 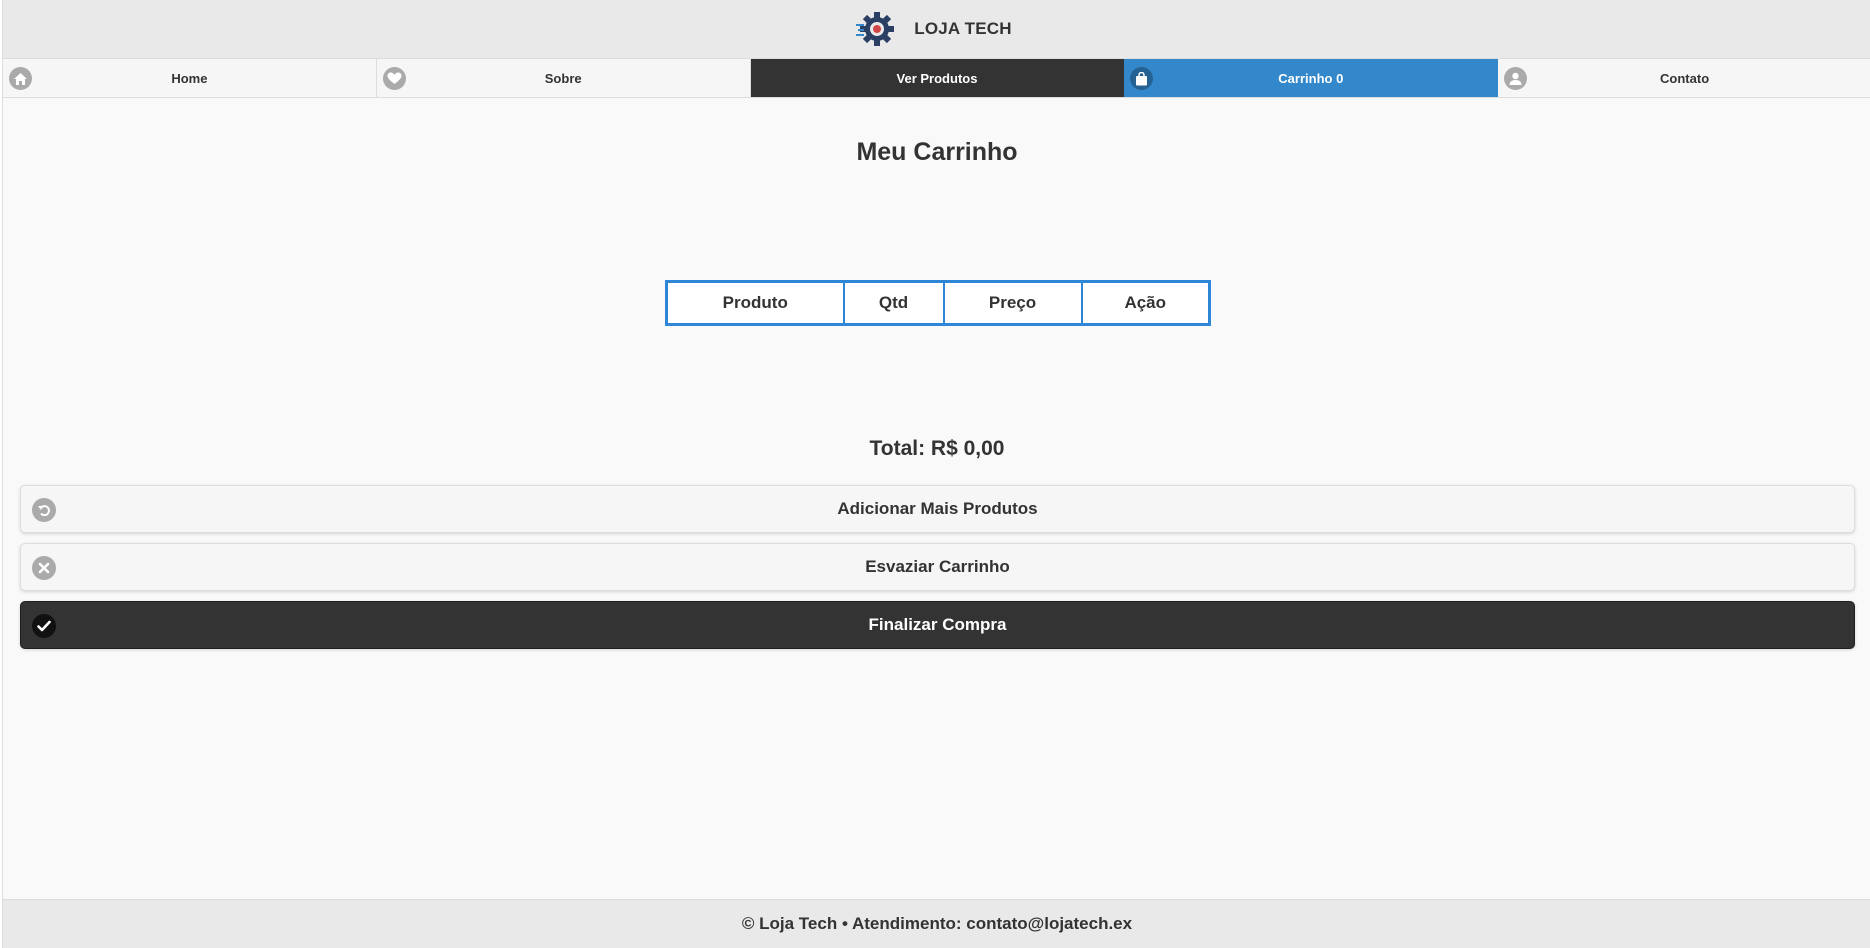 I want to click on home-icon, so click(x=20, y=78).